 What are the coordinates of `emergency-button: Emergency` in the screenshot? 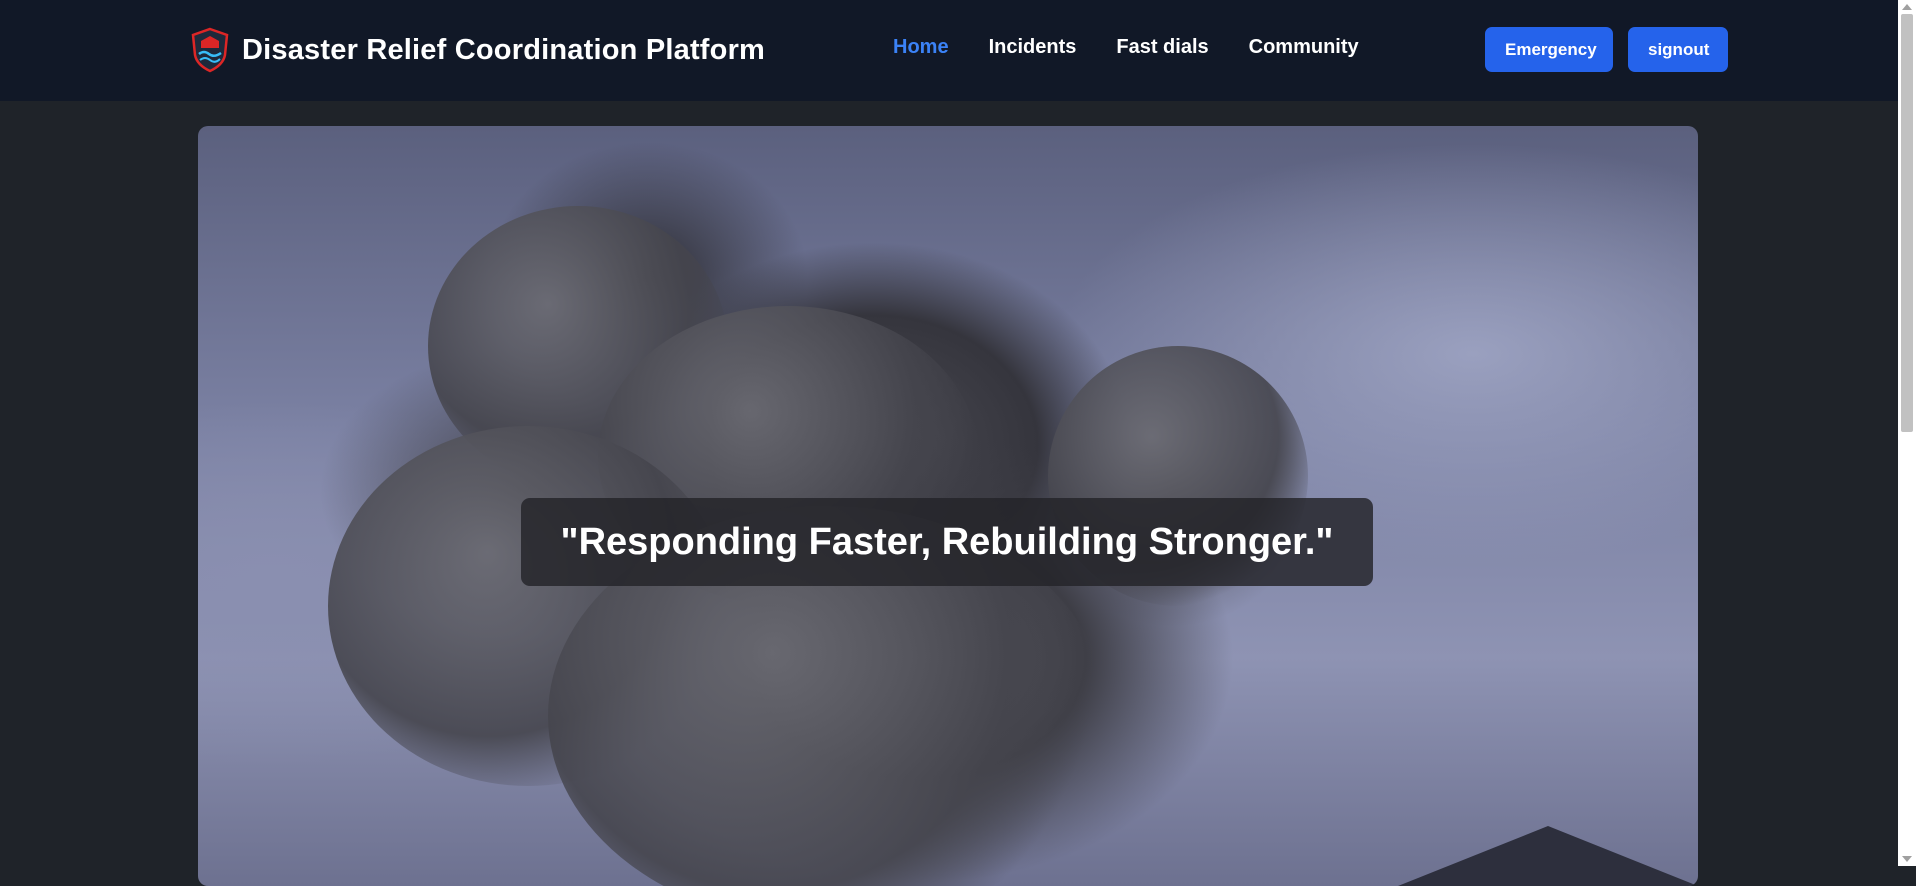 It's located at (1549, 49).